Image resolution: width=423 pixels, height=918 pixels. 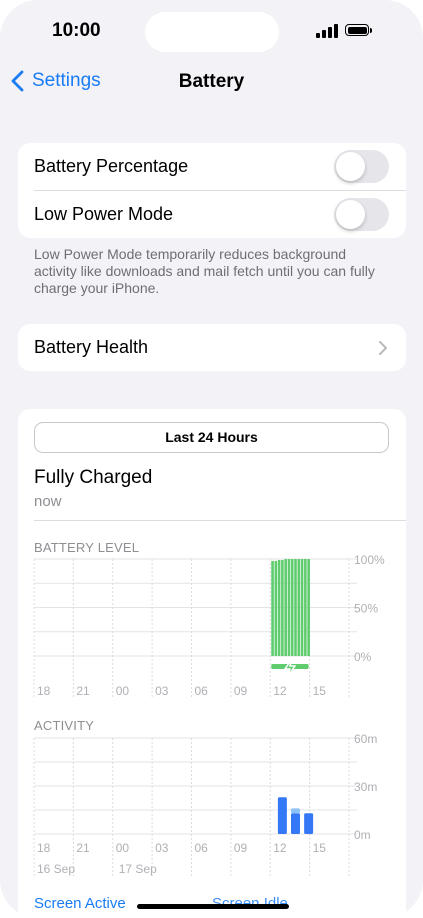 I want to click on activity-x-tick: 06, so click(x=202, y=848).